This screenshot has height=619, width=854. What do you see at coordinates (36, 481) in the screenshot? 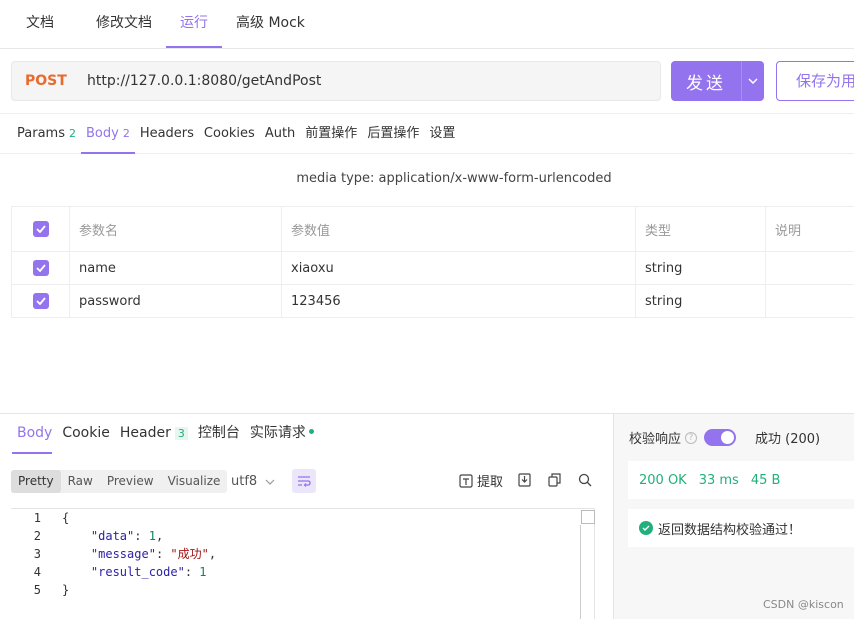
I see `format-pretty: Pretty` at bounding box center [36, 481].